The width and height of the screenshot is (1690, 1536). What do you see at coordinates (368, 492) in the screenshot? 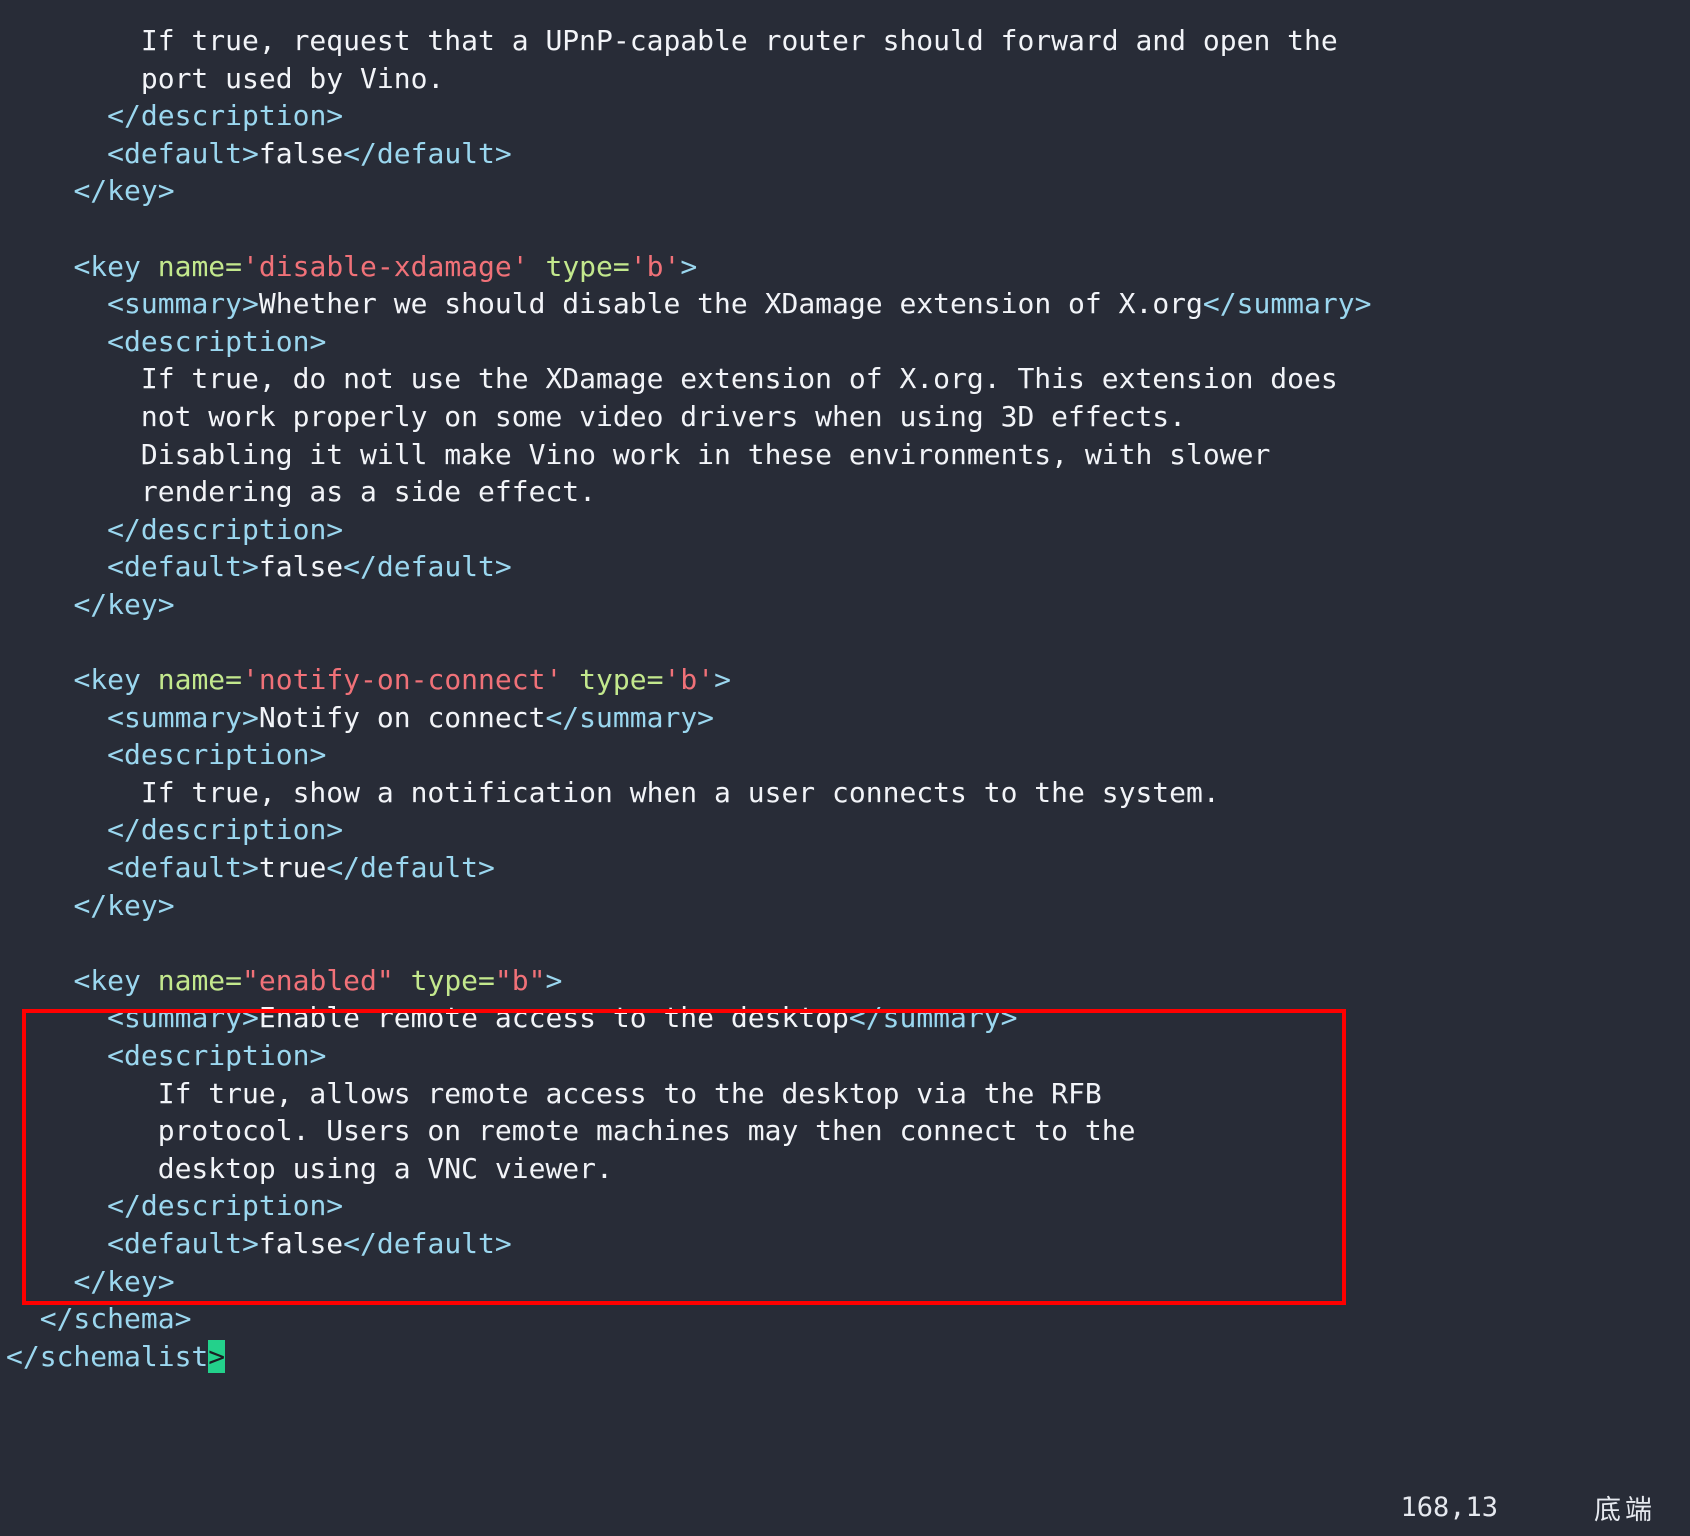
I see `code-token: rendering as a side effect.` at bounding box center [368, 492].